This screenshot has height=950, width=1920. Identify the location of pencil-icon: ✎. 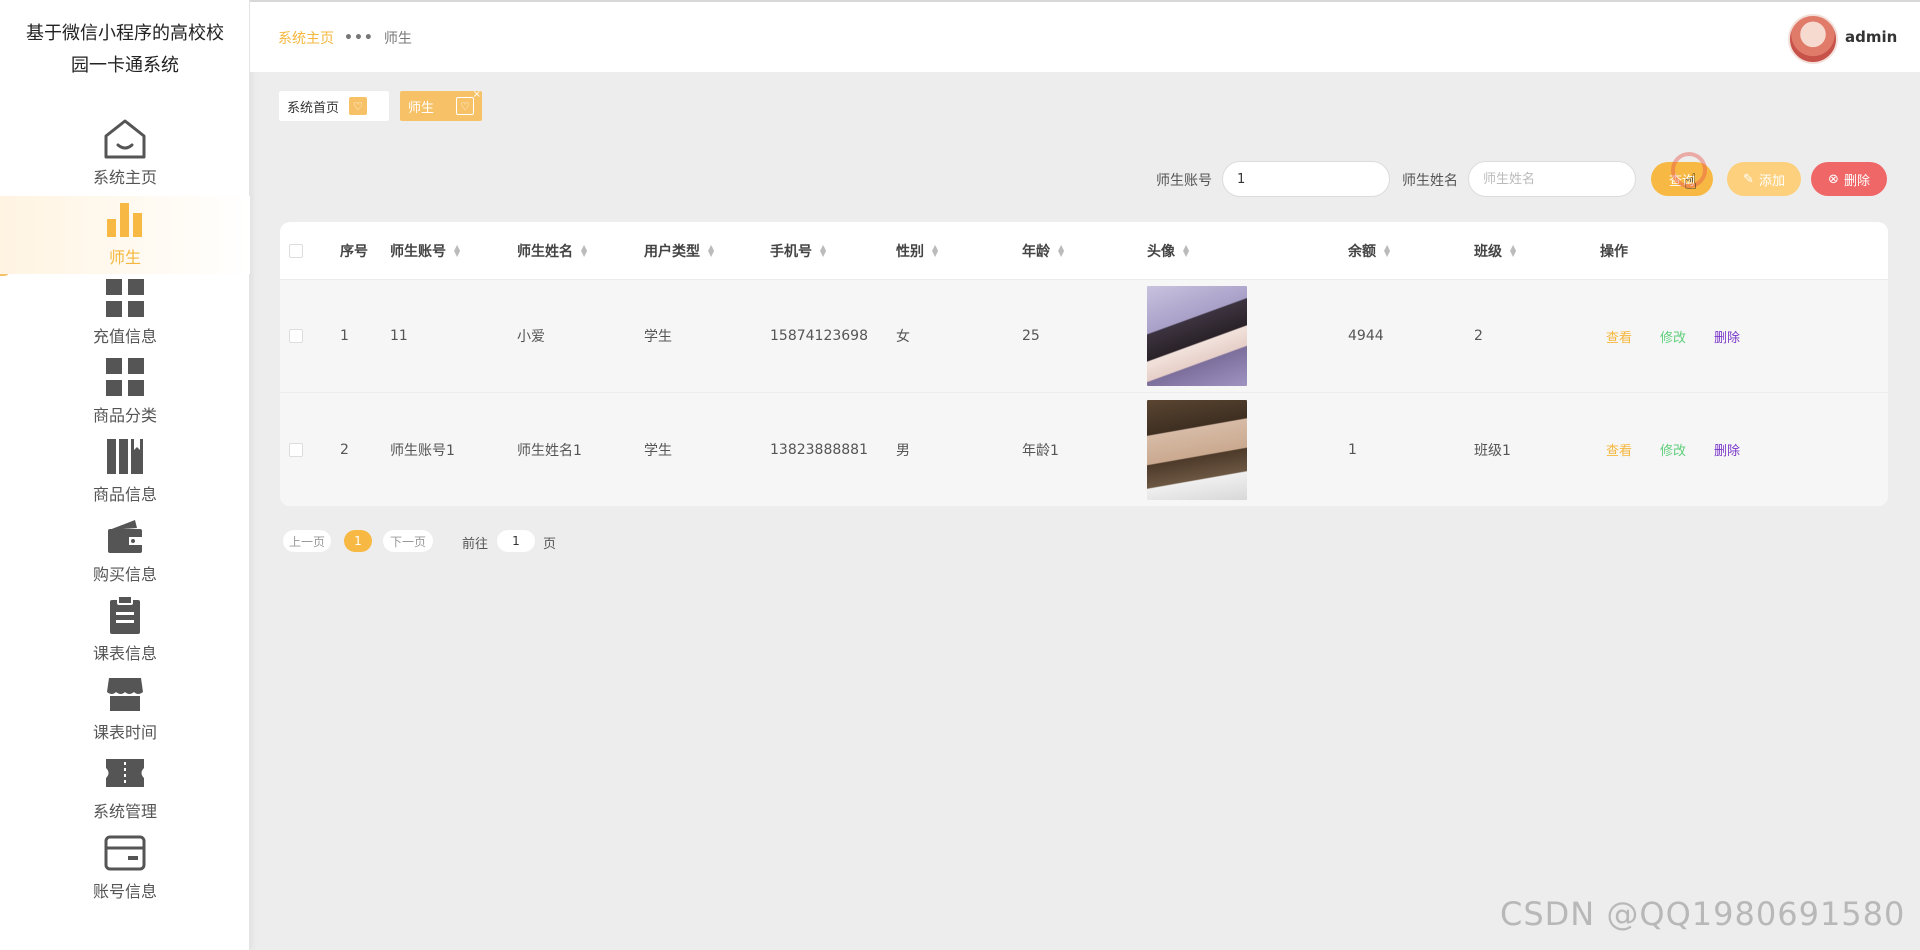
(1748, 179).